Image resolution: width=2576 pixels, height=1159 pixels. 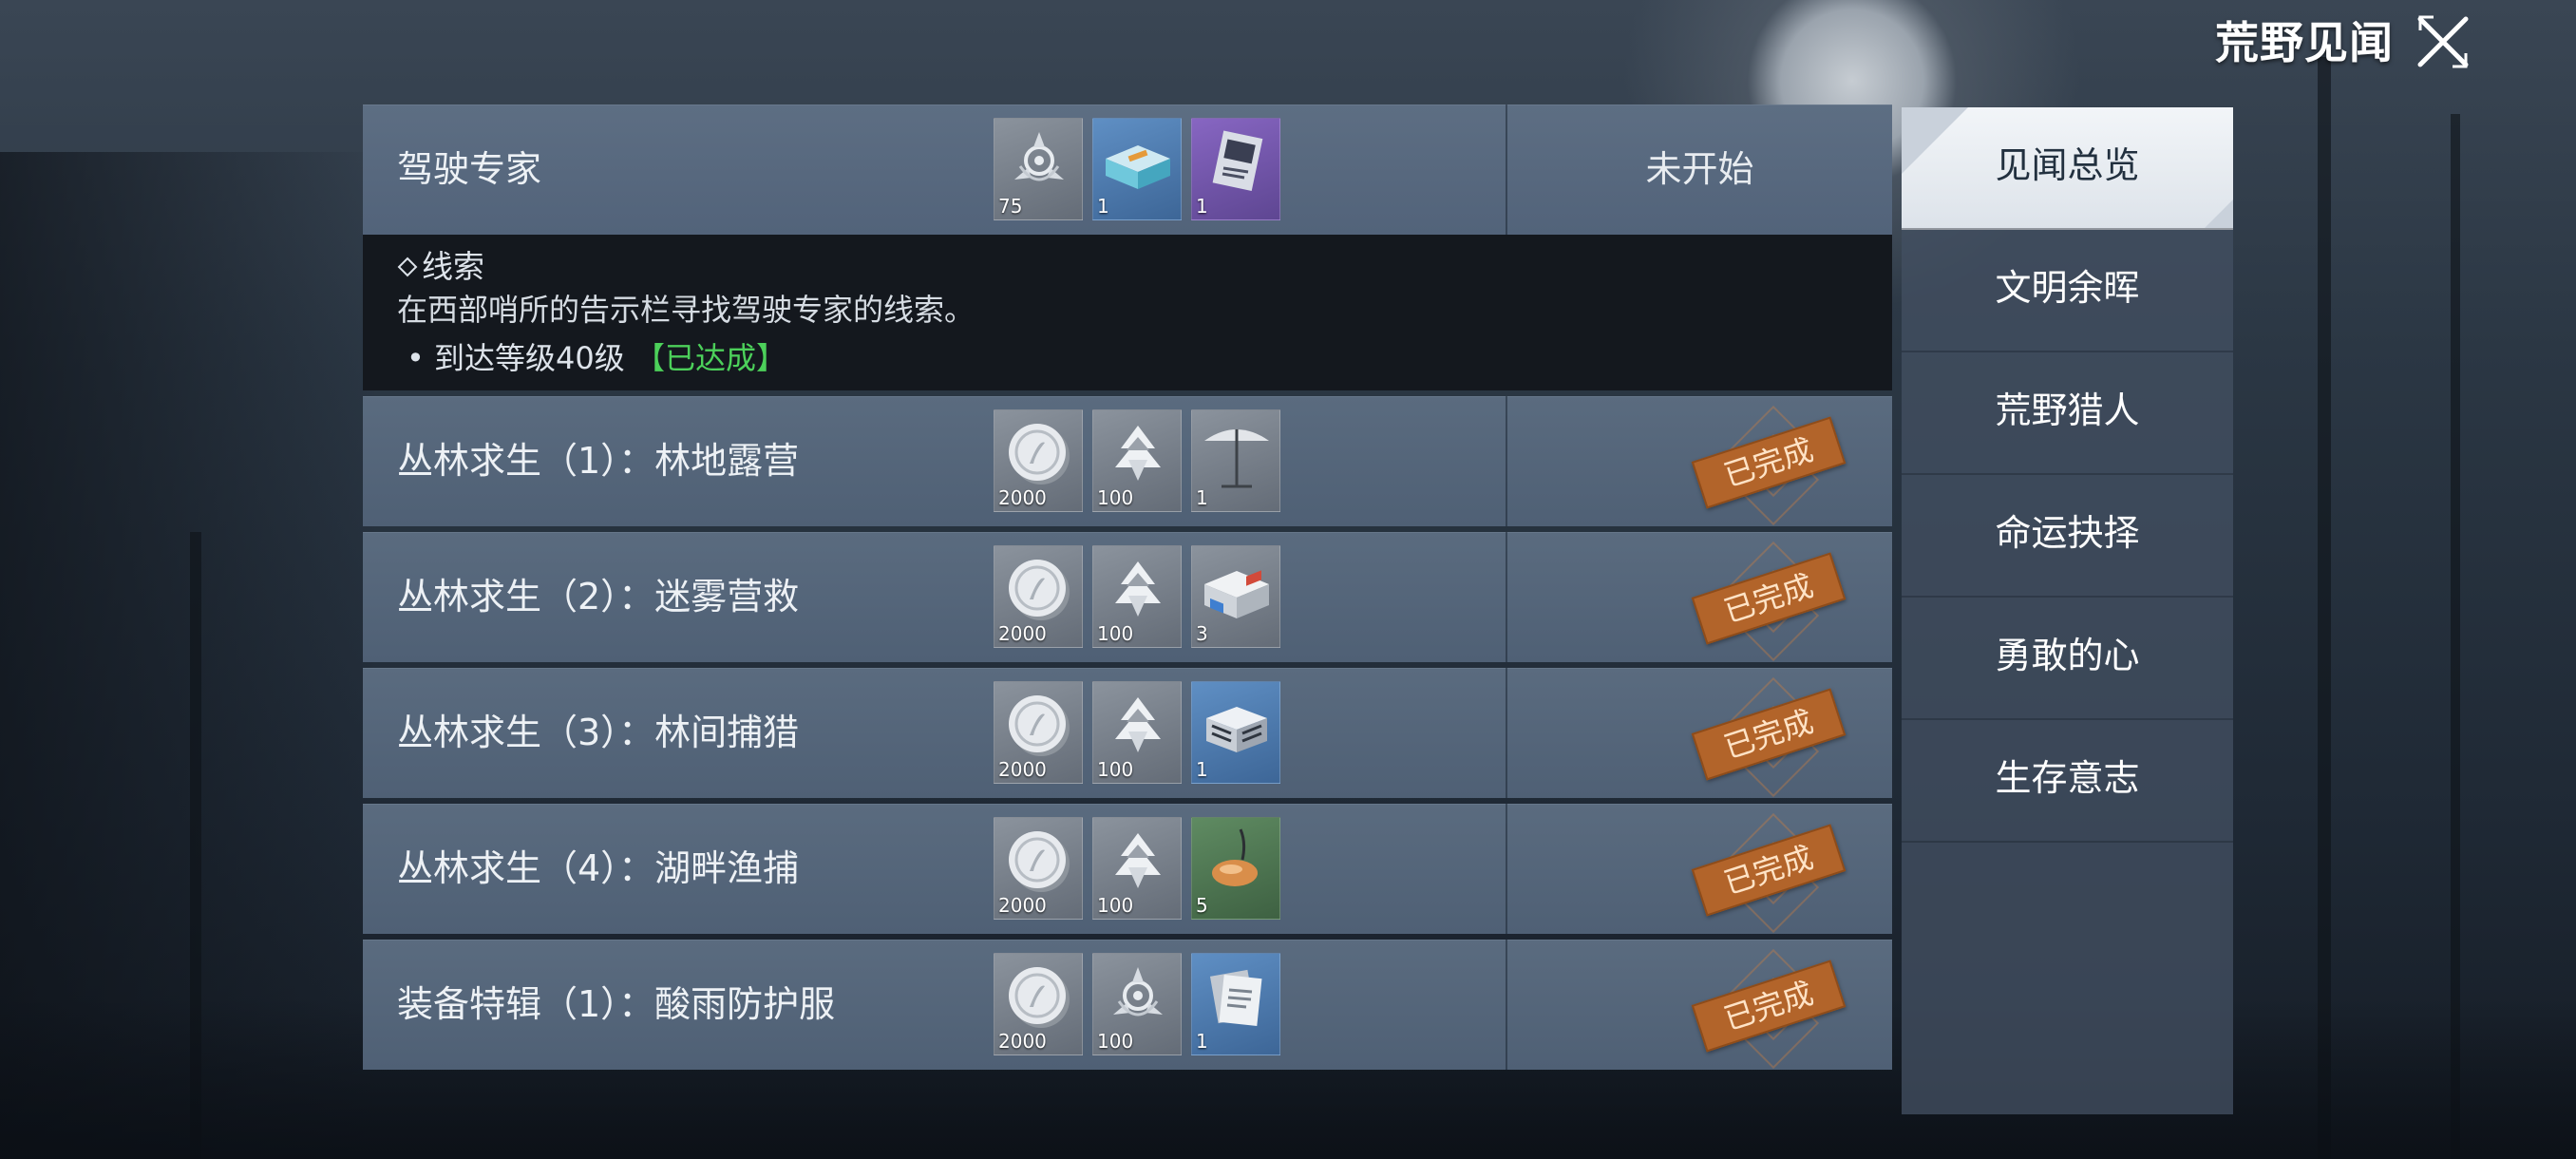 What do you see at coordinates (1138, 991) in the screenshot?
I see `emblem-icon` at bounding box center [1138, 991].